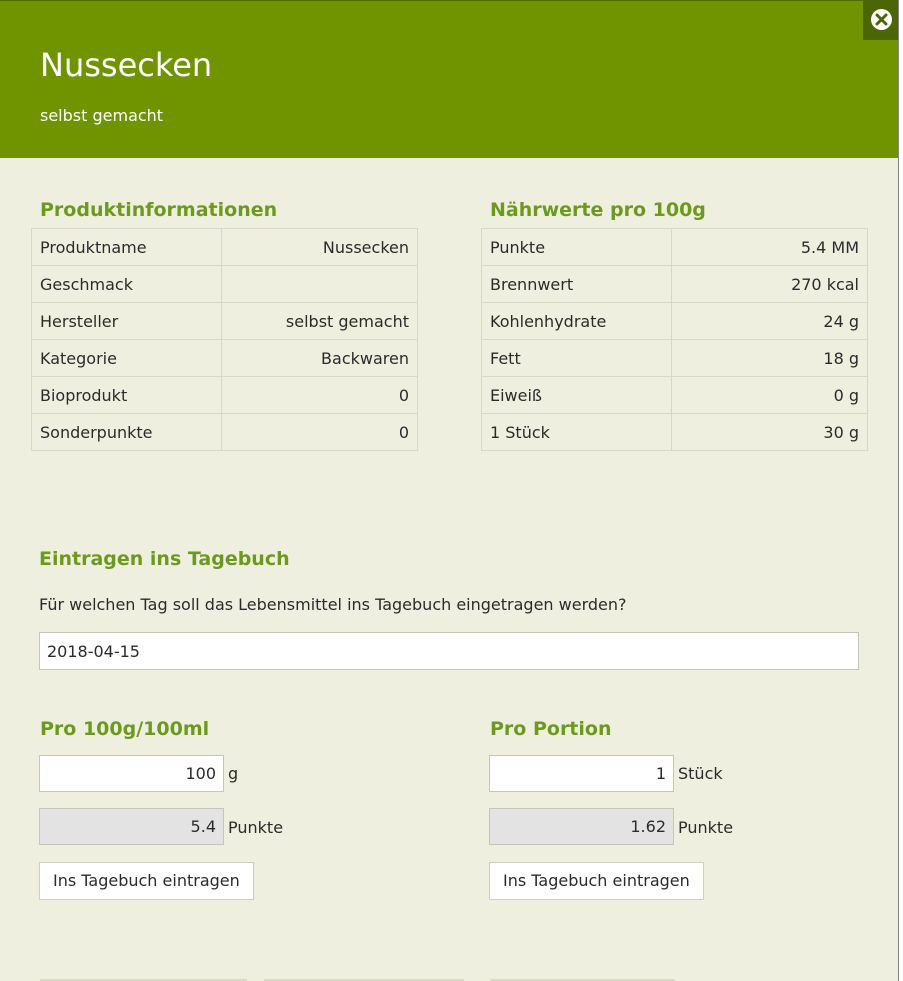 The height and width of the screenshot is (981, 903). Describe the element at coordinates (319, 284) in the screenshot. I see `row-value` at that location.